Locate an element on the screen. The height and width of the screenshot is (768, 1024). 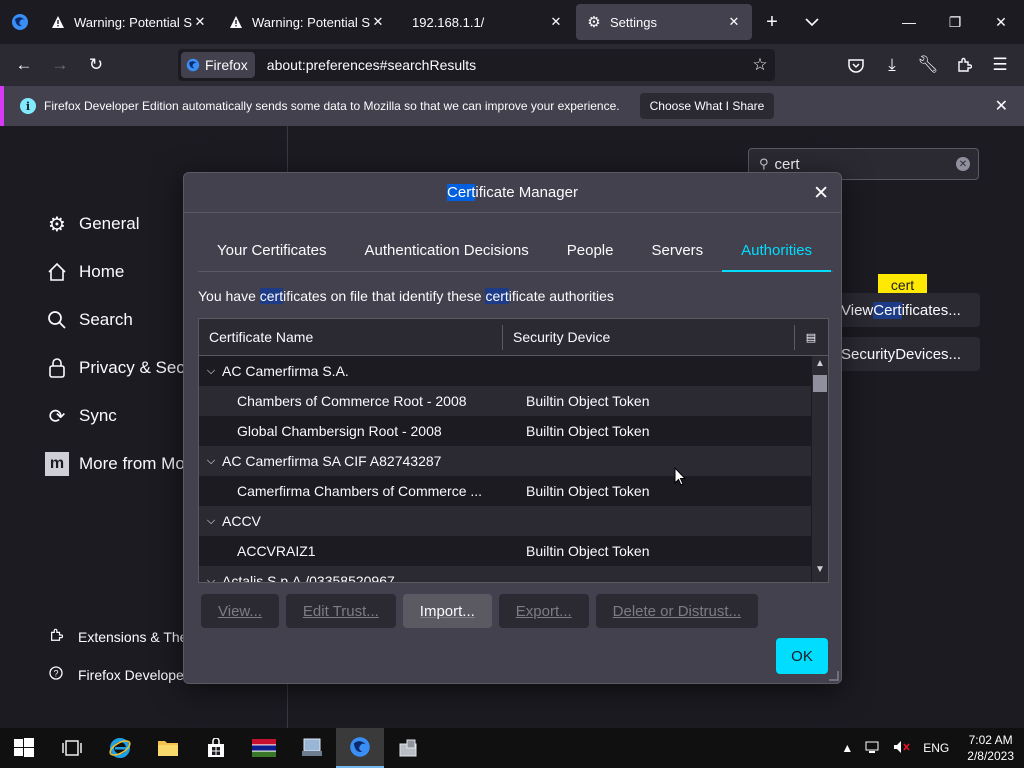
tab-your-certificates: Your Certificates is located at coordinates (272, 251).